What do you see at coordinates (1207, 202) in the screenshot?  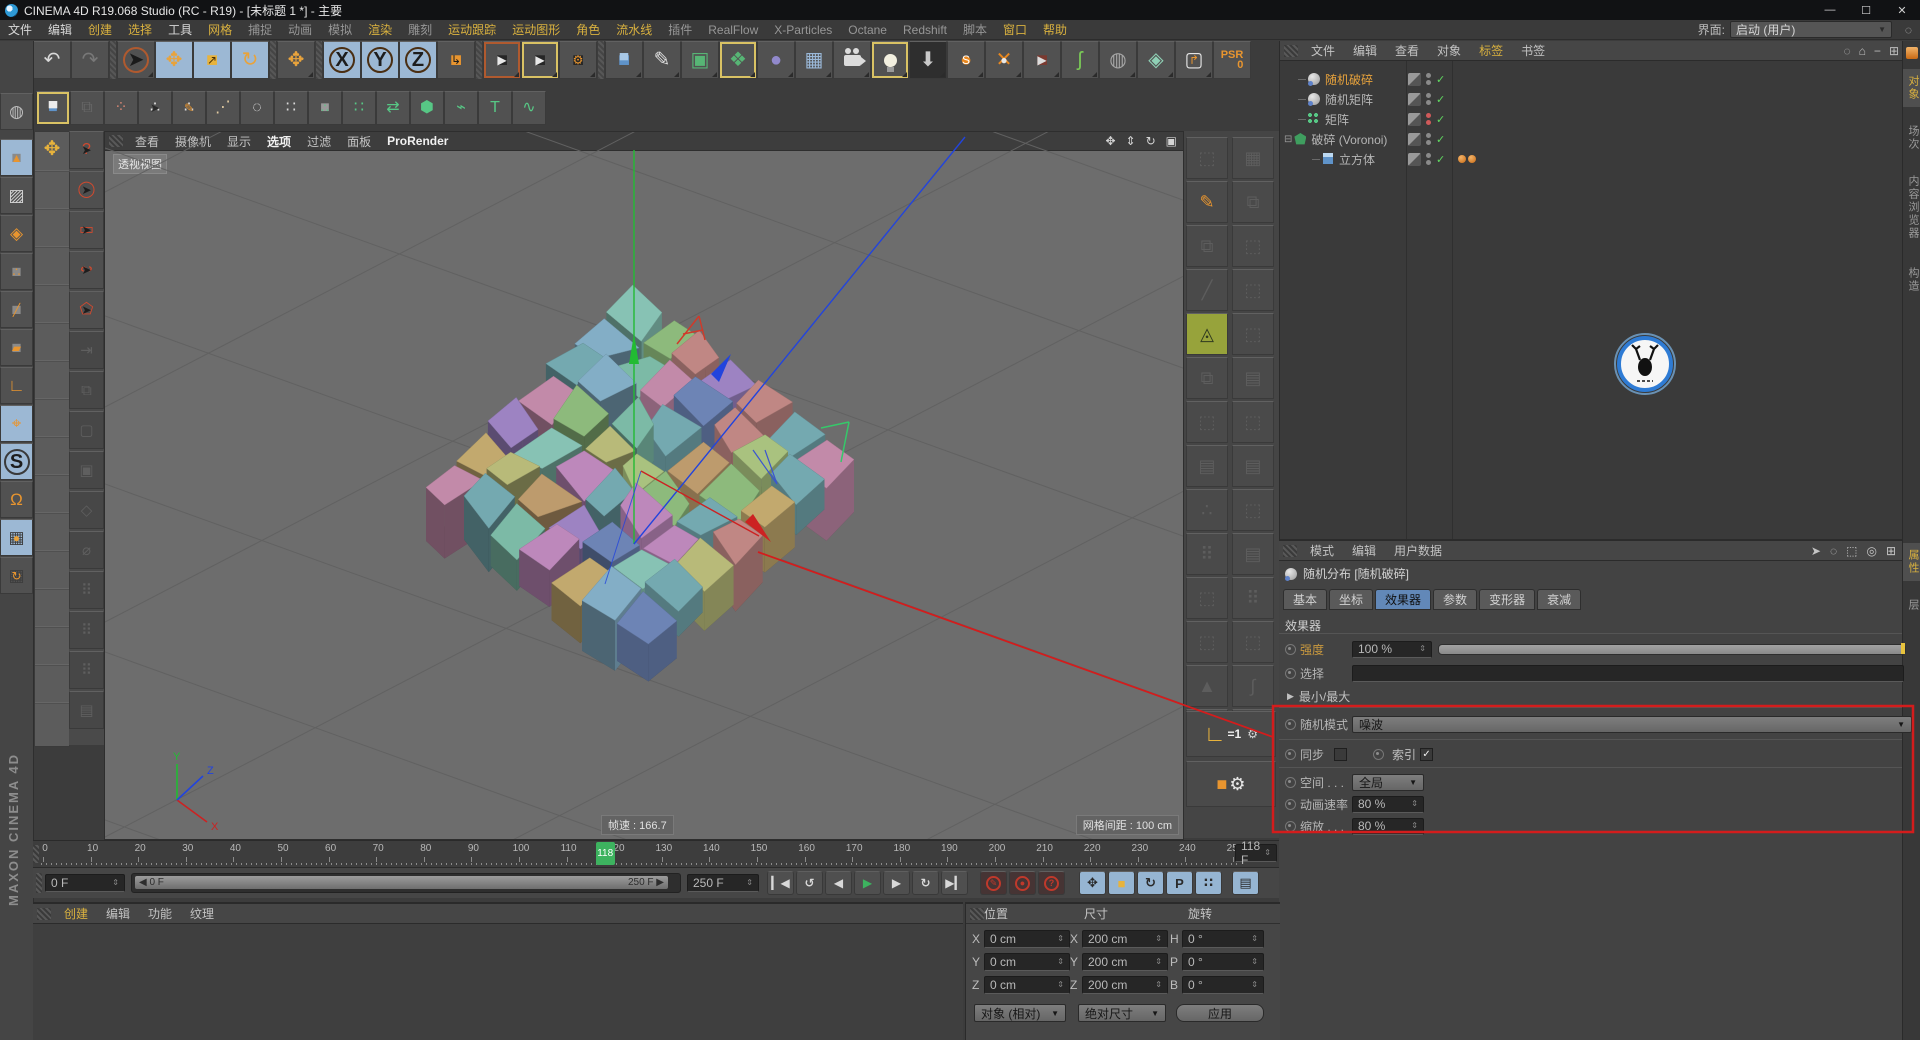 I see `modeling-tool-button: ✎` at bounding box center [1207, 202].